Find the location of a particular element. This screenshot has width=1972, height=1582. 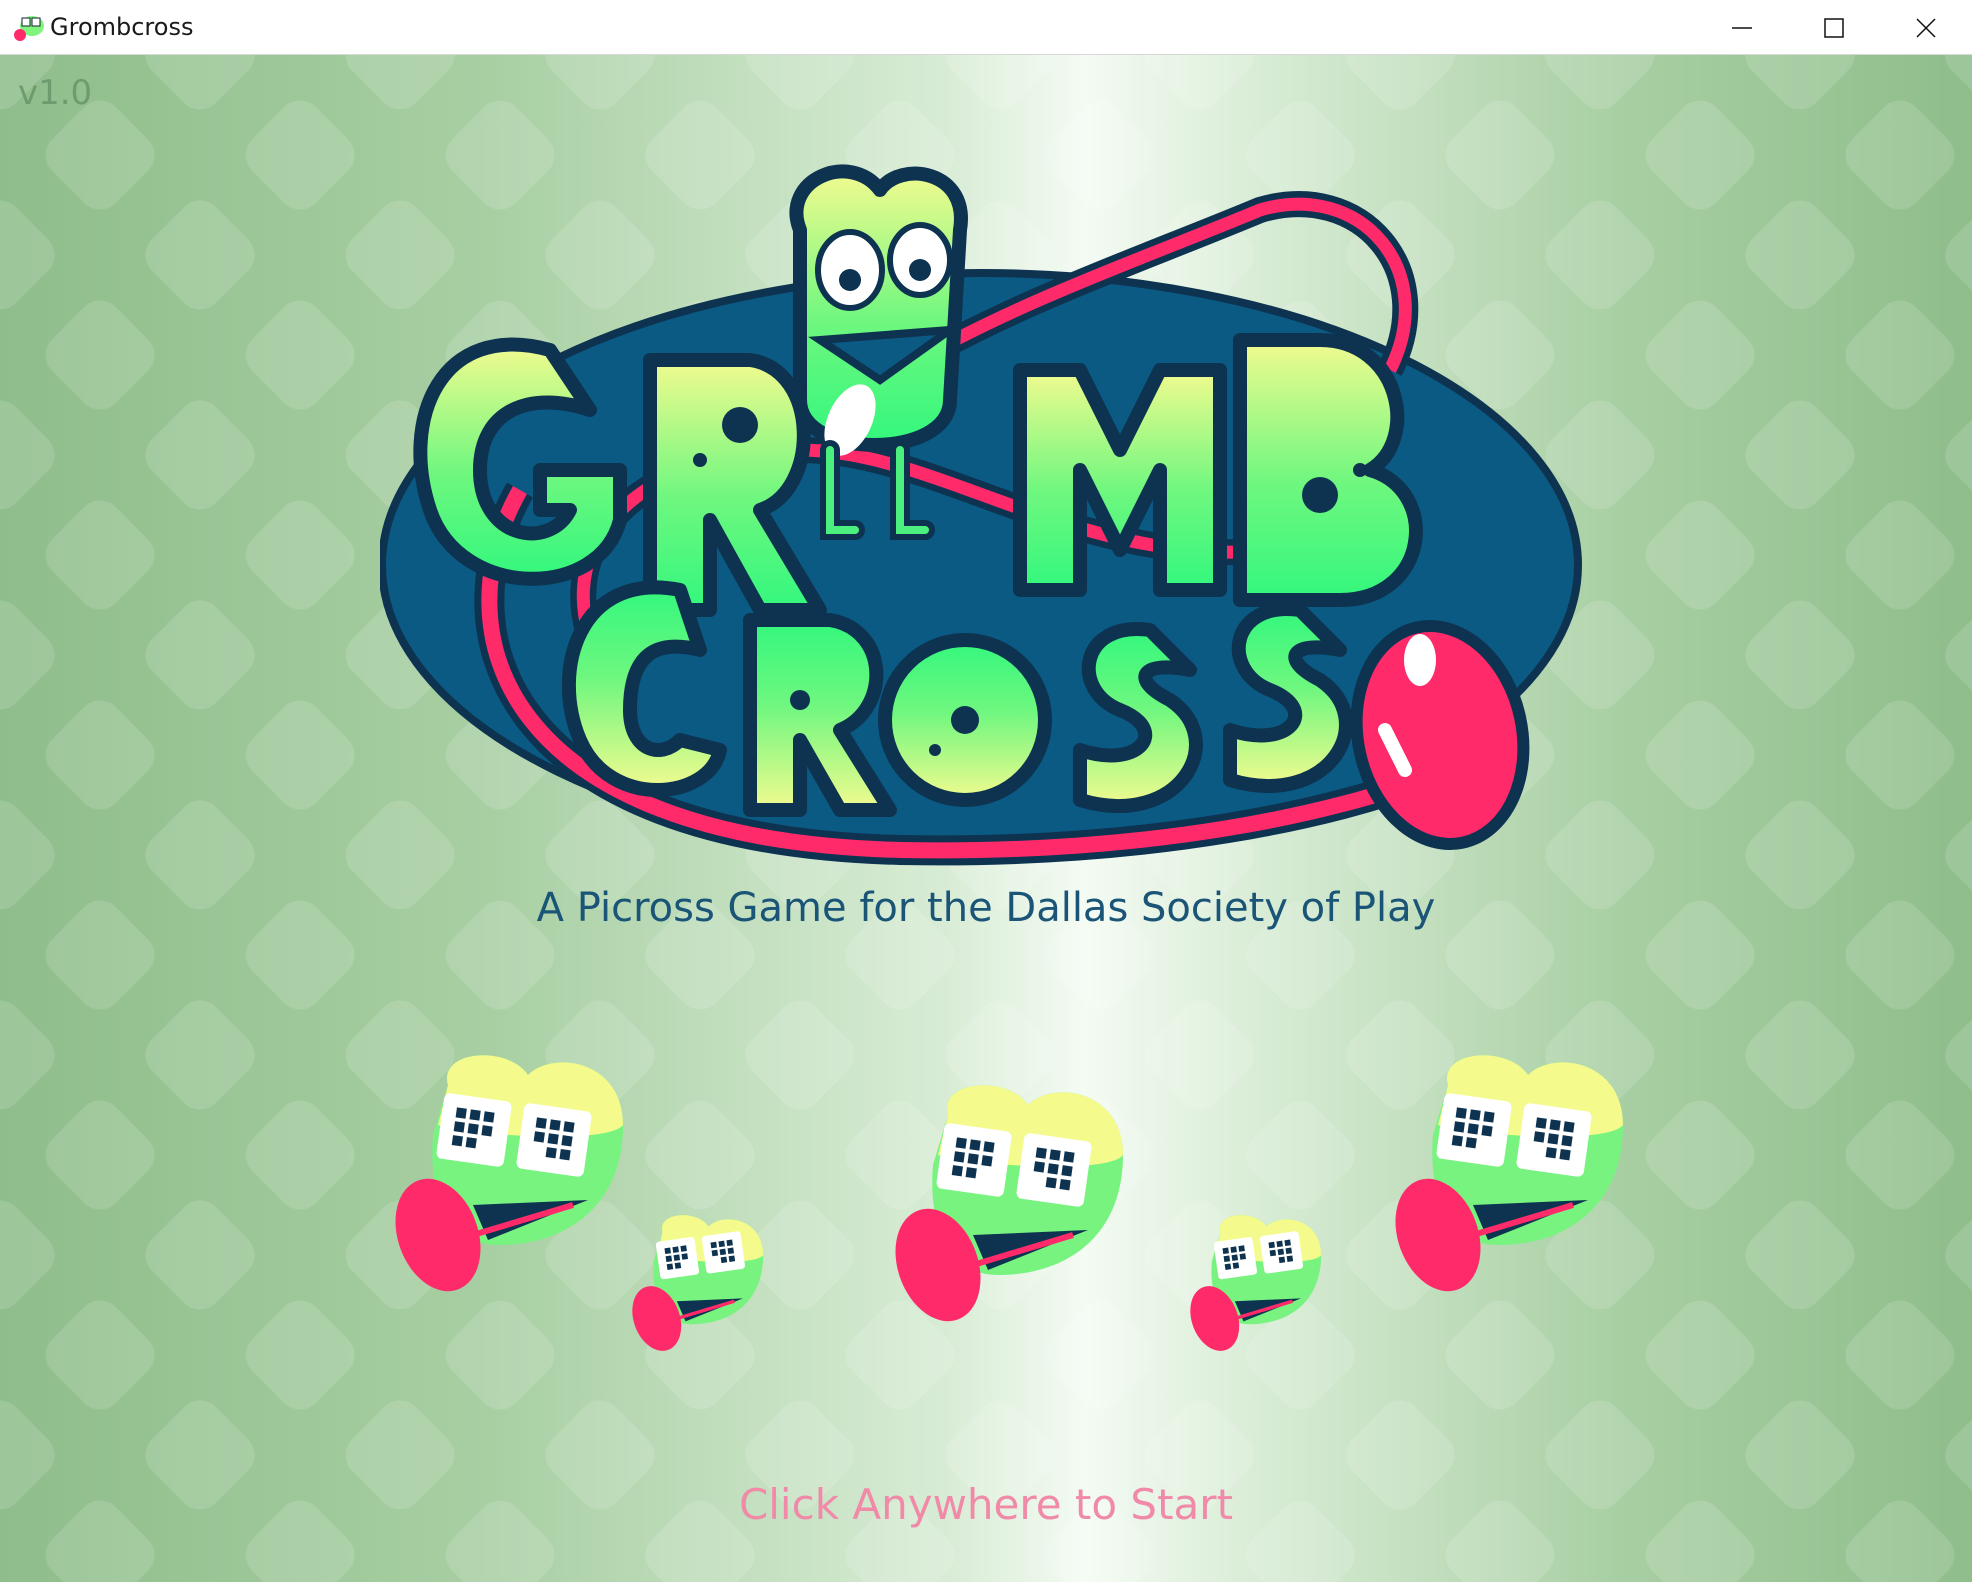

close-icon is located at coordinates (1926, 27).